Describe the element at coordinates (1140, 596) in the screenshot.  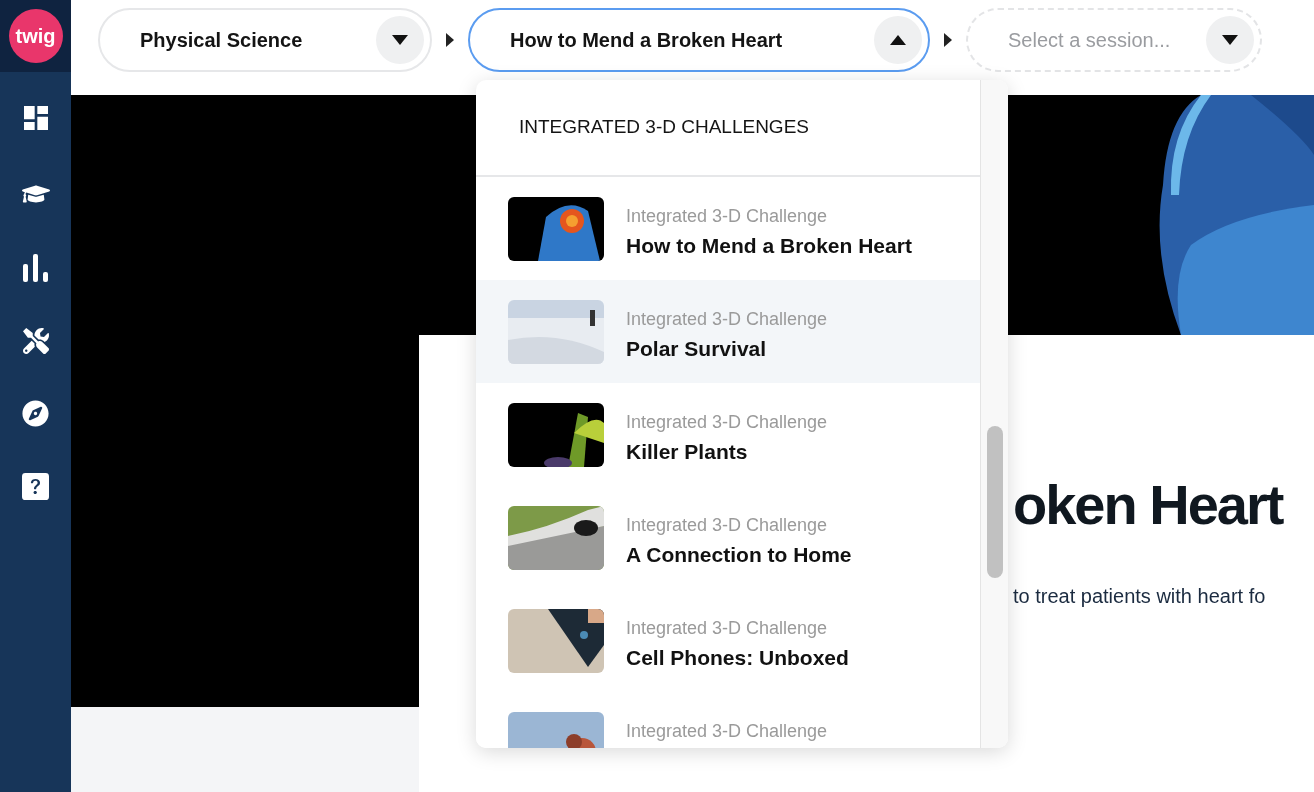
I see `description-text: to treat patients with heart fo` at that location.